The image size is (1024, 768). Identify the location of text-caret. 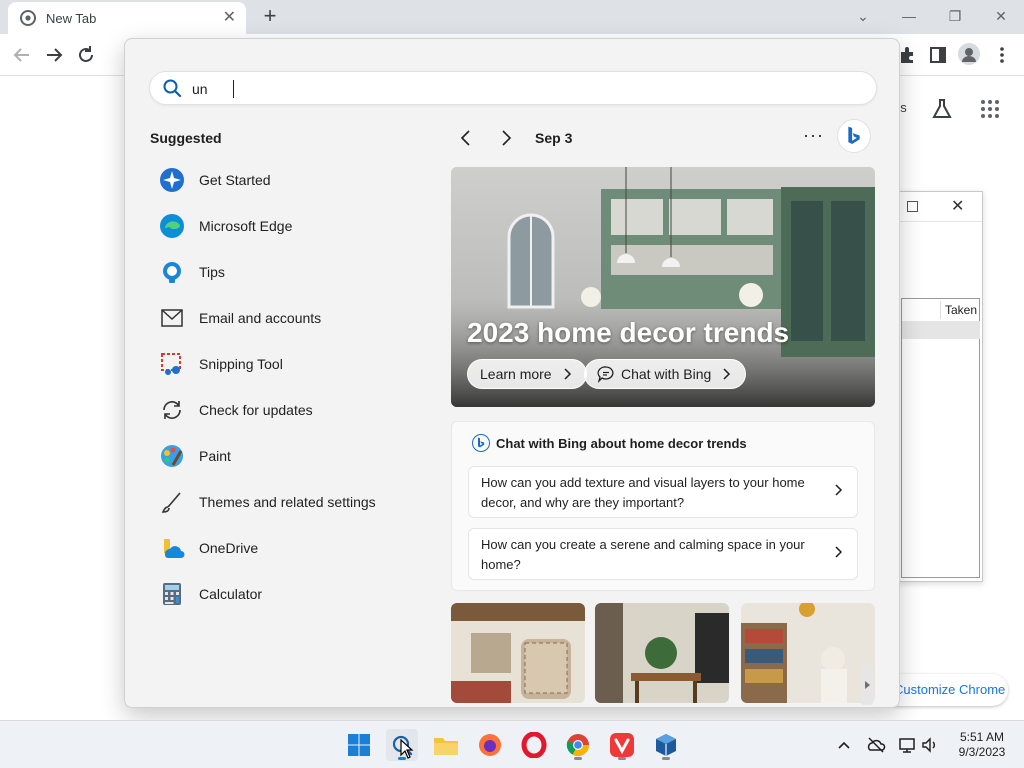
(233, 89).